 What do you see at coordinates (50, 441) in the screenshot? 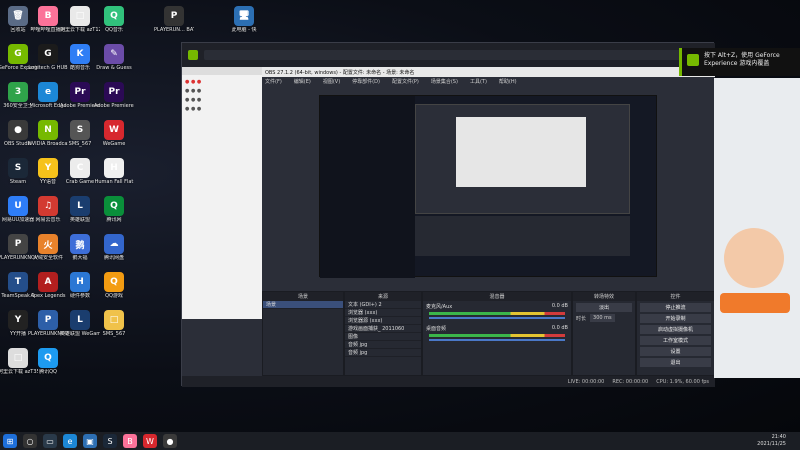
I see `task-view-icon: ▭` at bounding box center [50, 441].